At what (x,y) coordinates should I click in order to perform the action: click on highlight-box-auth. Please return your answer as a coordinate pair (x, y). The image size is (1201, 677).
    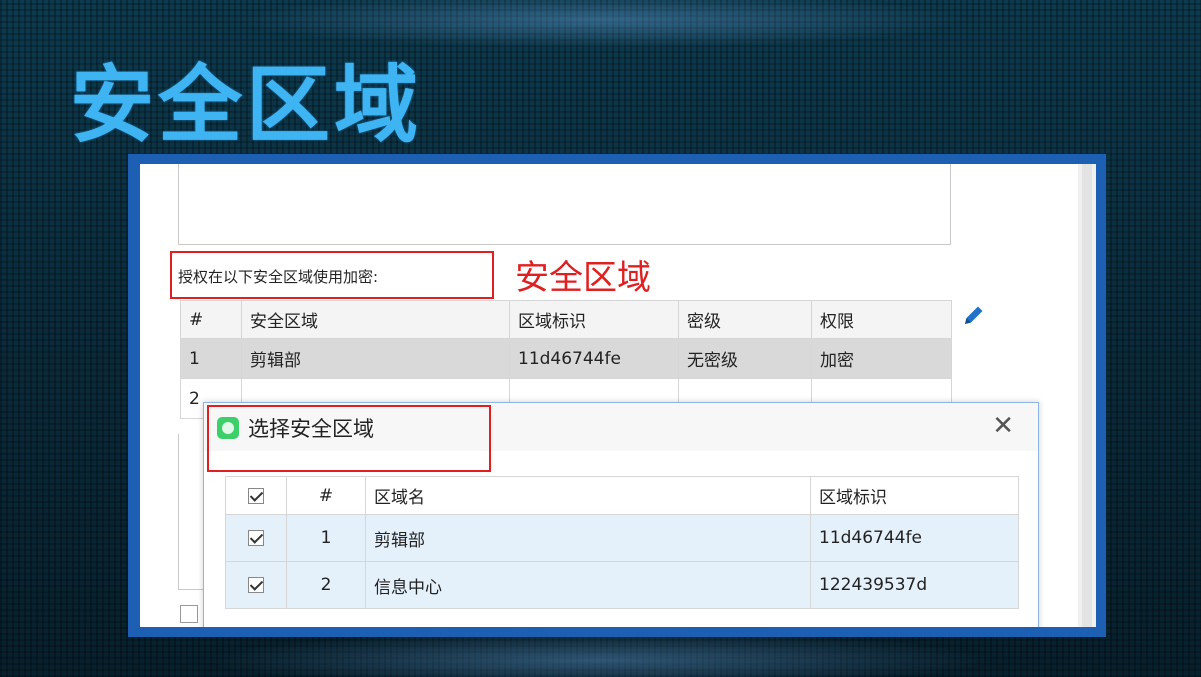
    Looking at the image, I should click on (332, 275).